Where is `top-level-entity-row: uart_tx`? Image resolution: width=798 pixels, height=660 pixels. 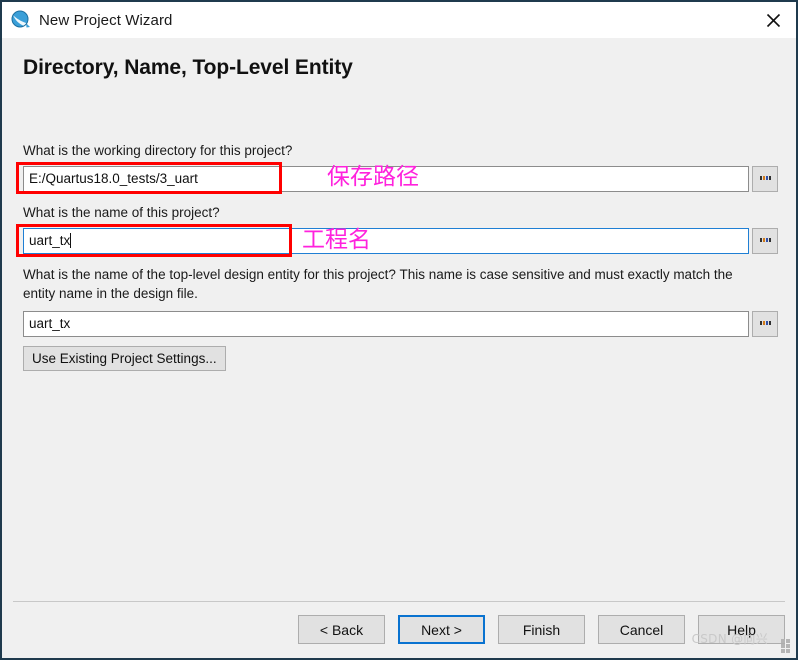 top-level-entity-row: uart_tx is located at coordinates (400, 324).